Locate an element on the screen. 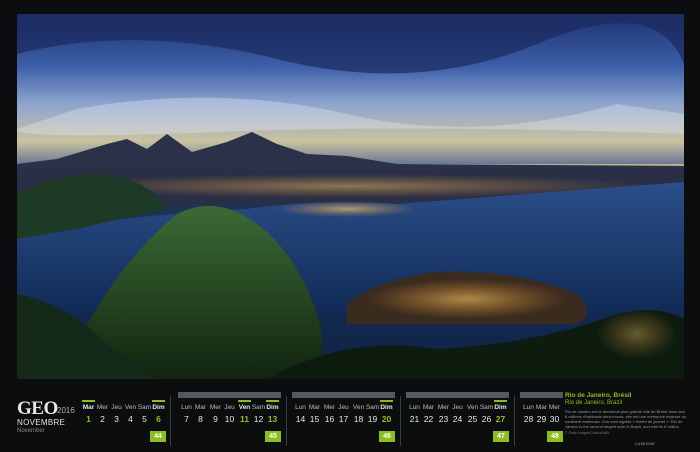 The width and height of the screenshot is (700, 452). day-cell: Dim 20 is located at coordinates (386, 412).